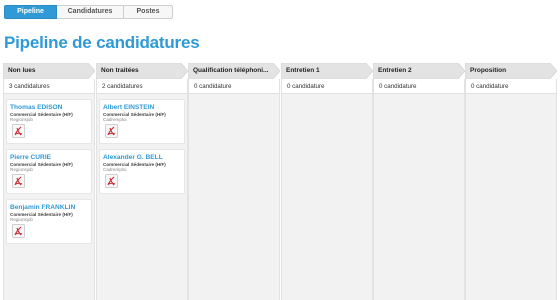 The height and width of the screenshot is (300, 560). I want to click on pipeline-column-qualification: Qualification téléphoni... 0 candidature, so click(234, 181).